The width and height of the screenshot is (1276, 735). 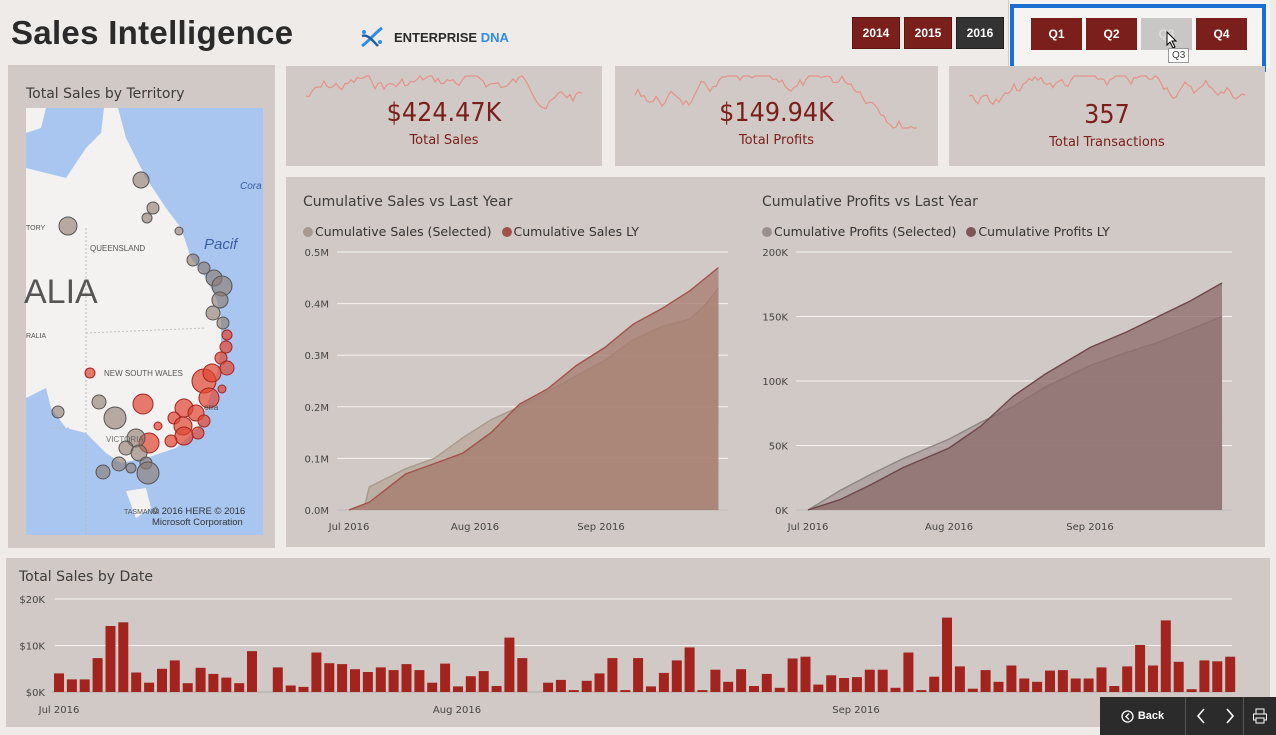 I want to click on kpi-label: Total Sales, so click(x=444, y=140).